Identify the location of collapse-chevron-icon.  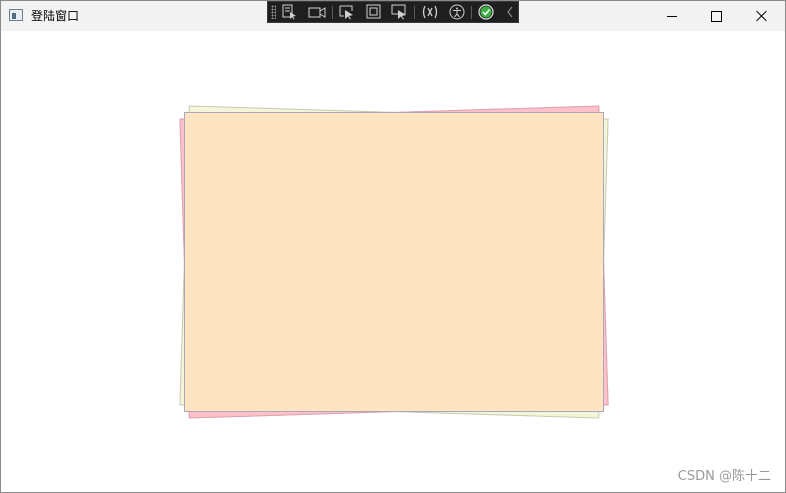
(511, 12).